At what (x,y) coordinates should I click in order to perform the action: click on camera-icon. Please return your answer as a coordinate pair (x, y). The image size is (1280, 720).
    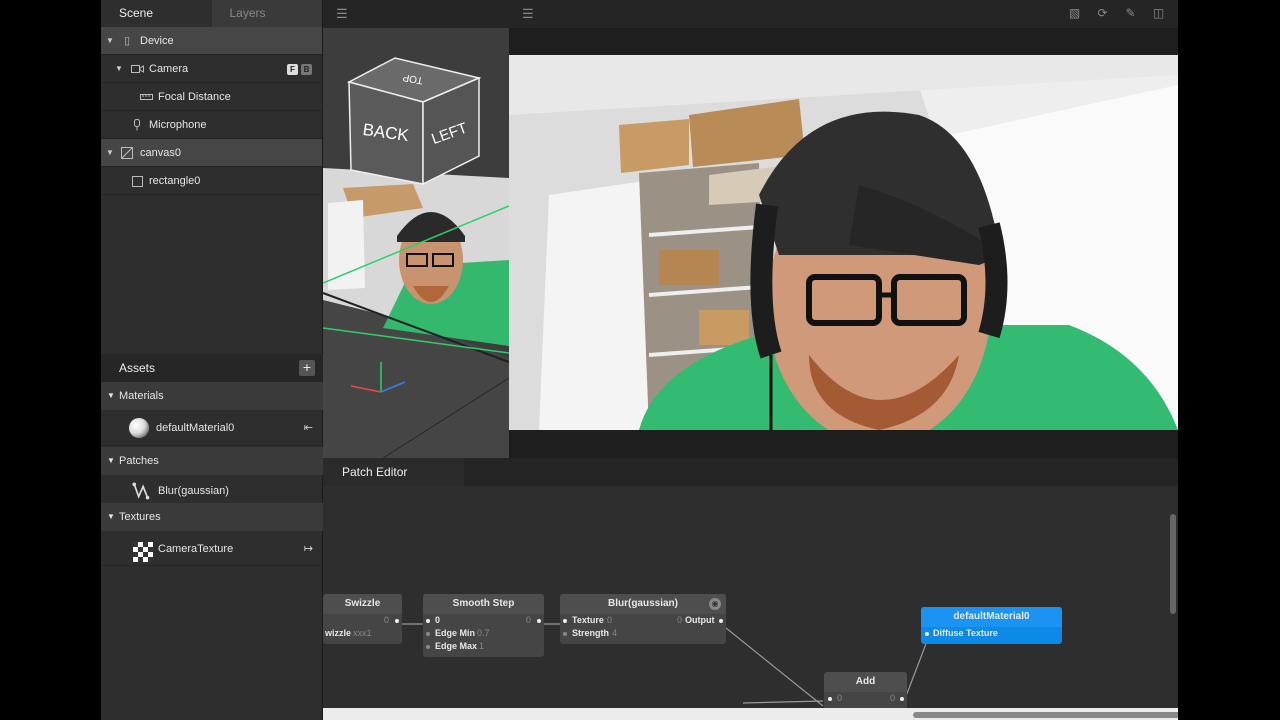
    Looking at the image, I should click on (137, 69).